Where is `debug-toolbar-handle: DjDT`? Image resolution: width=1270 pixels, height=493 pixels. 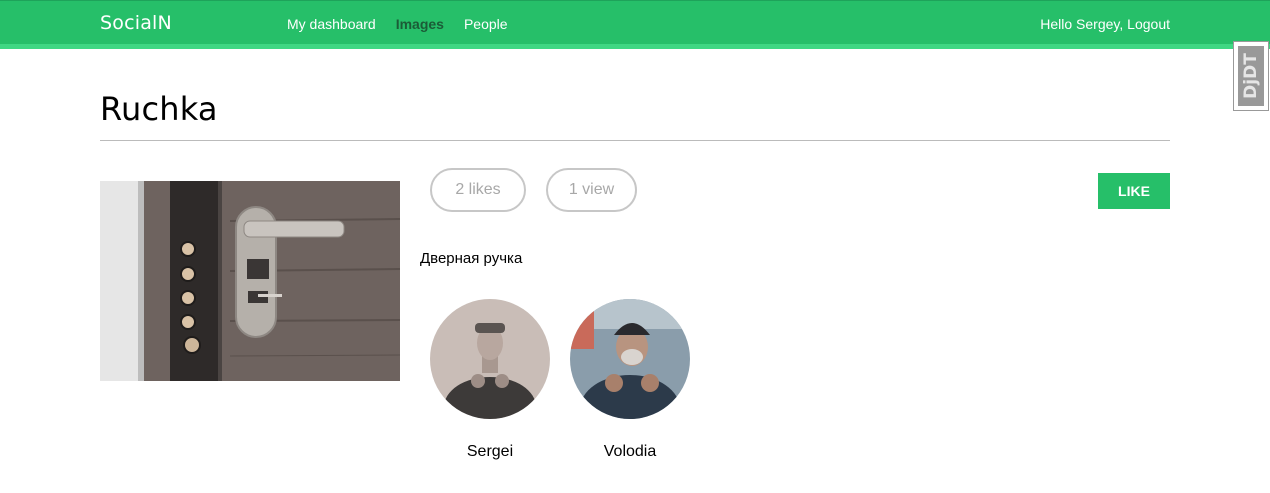 debug-toolbar-handle: DjDT is located at coordinates (1251, 76).